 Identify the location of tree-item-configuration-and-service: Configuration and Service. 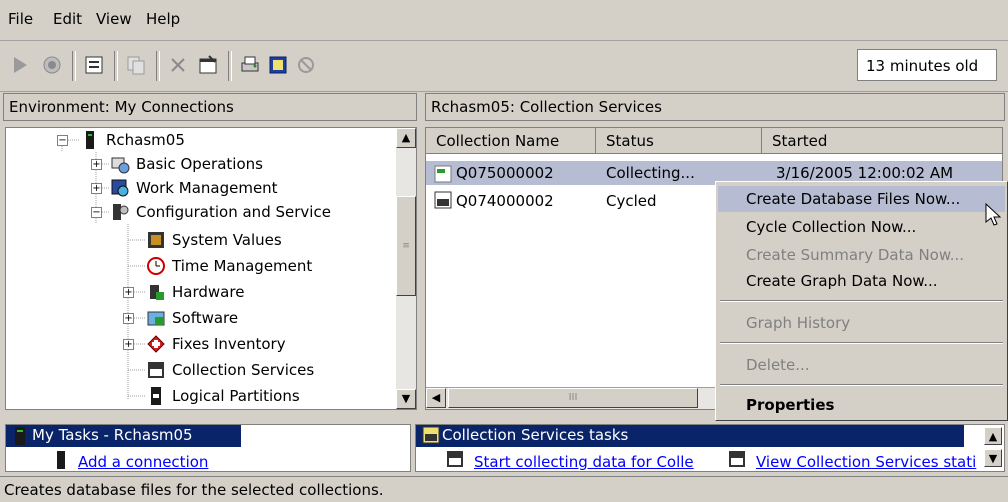
(220, 212).